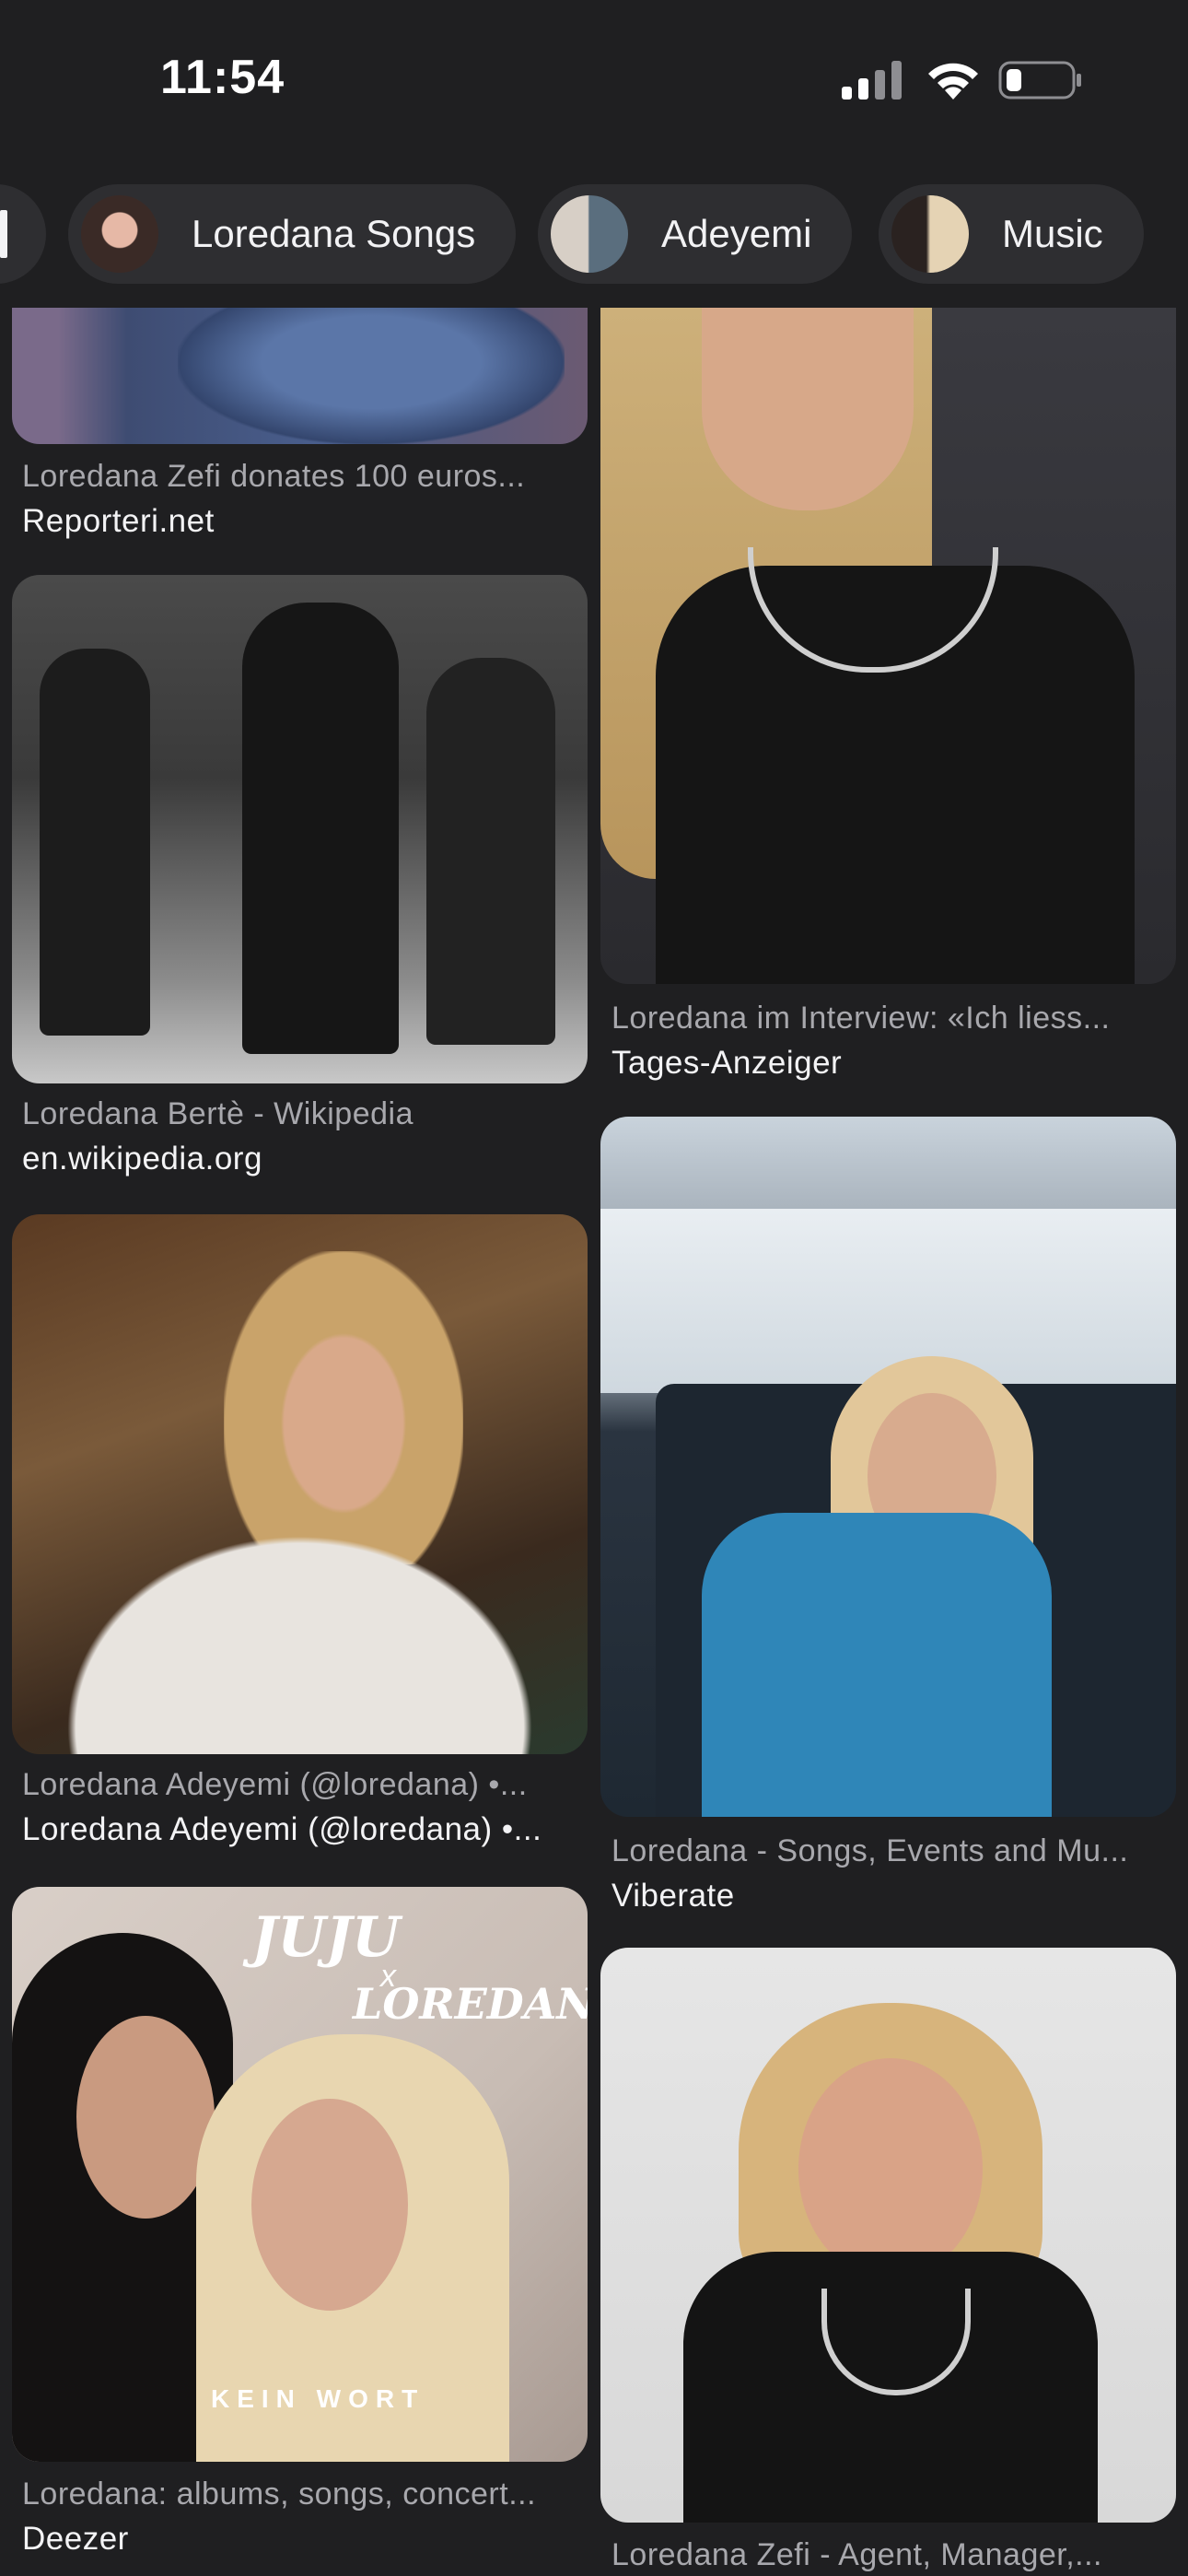 The image size is (1188, 2576). Describe the element at coordinates (1052, 233) in the screenshot. I see `chip-label: Music` at that location.